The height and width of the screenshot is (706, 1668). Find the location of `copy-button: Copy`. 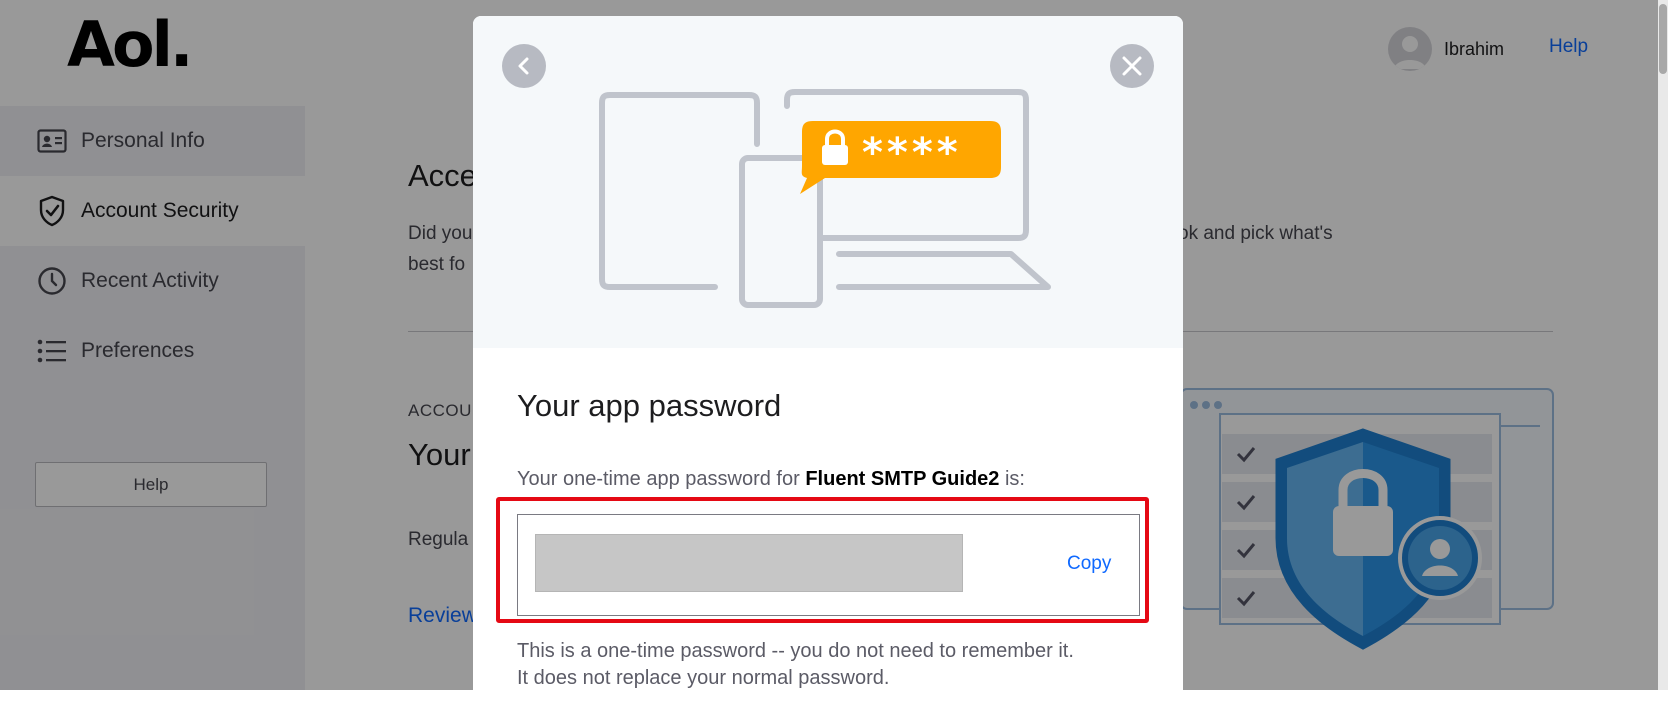

copy-button: Copy is located at coordinates (1089, 564).